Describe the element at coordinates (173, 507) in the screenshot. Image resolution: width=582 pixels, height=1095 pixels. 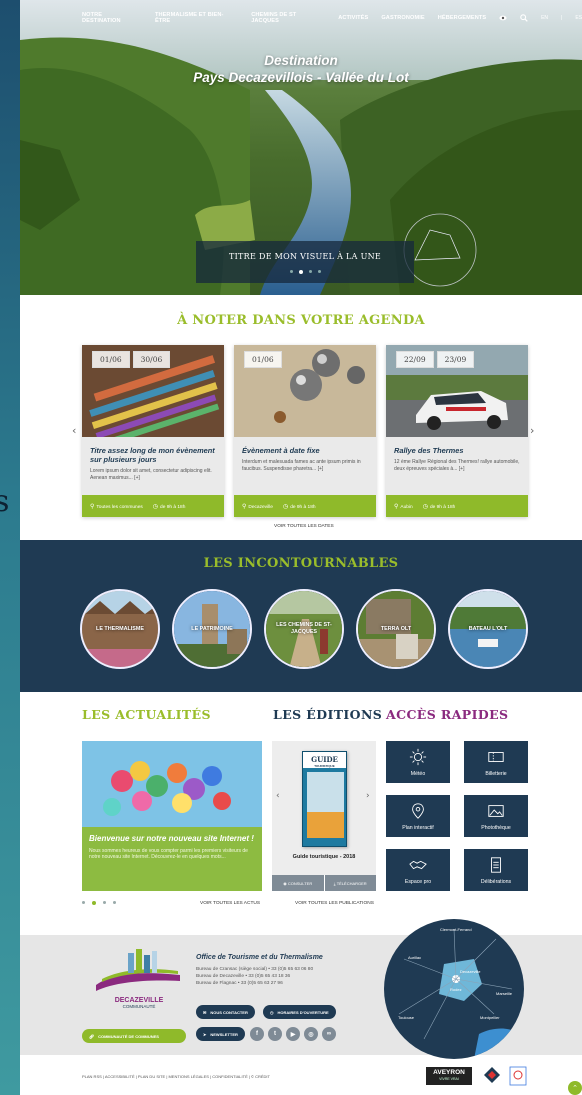
I see `time-text: de 9h à 18h` at that location.